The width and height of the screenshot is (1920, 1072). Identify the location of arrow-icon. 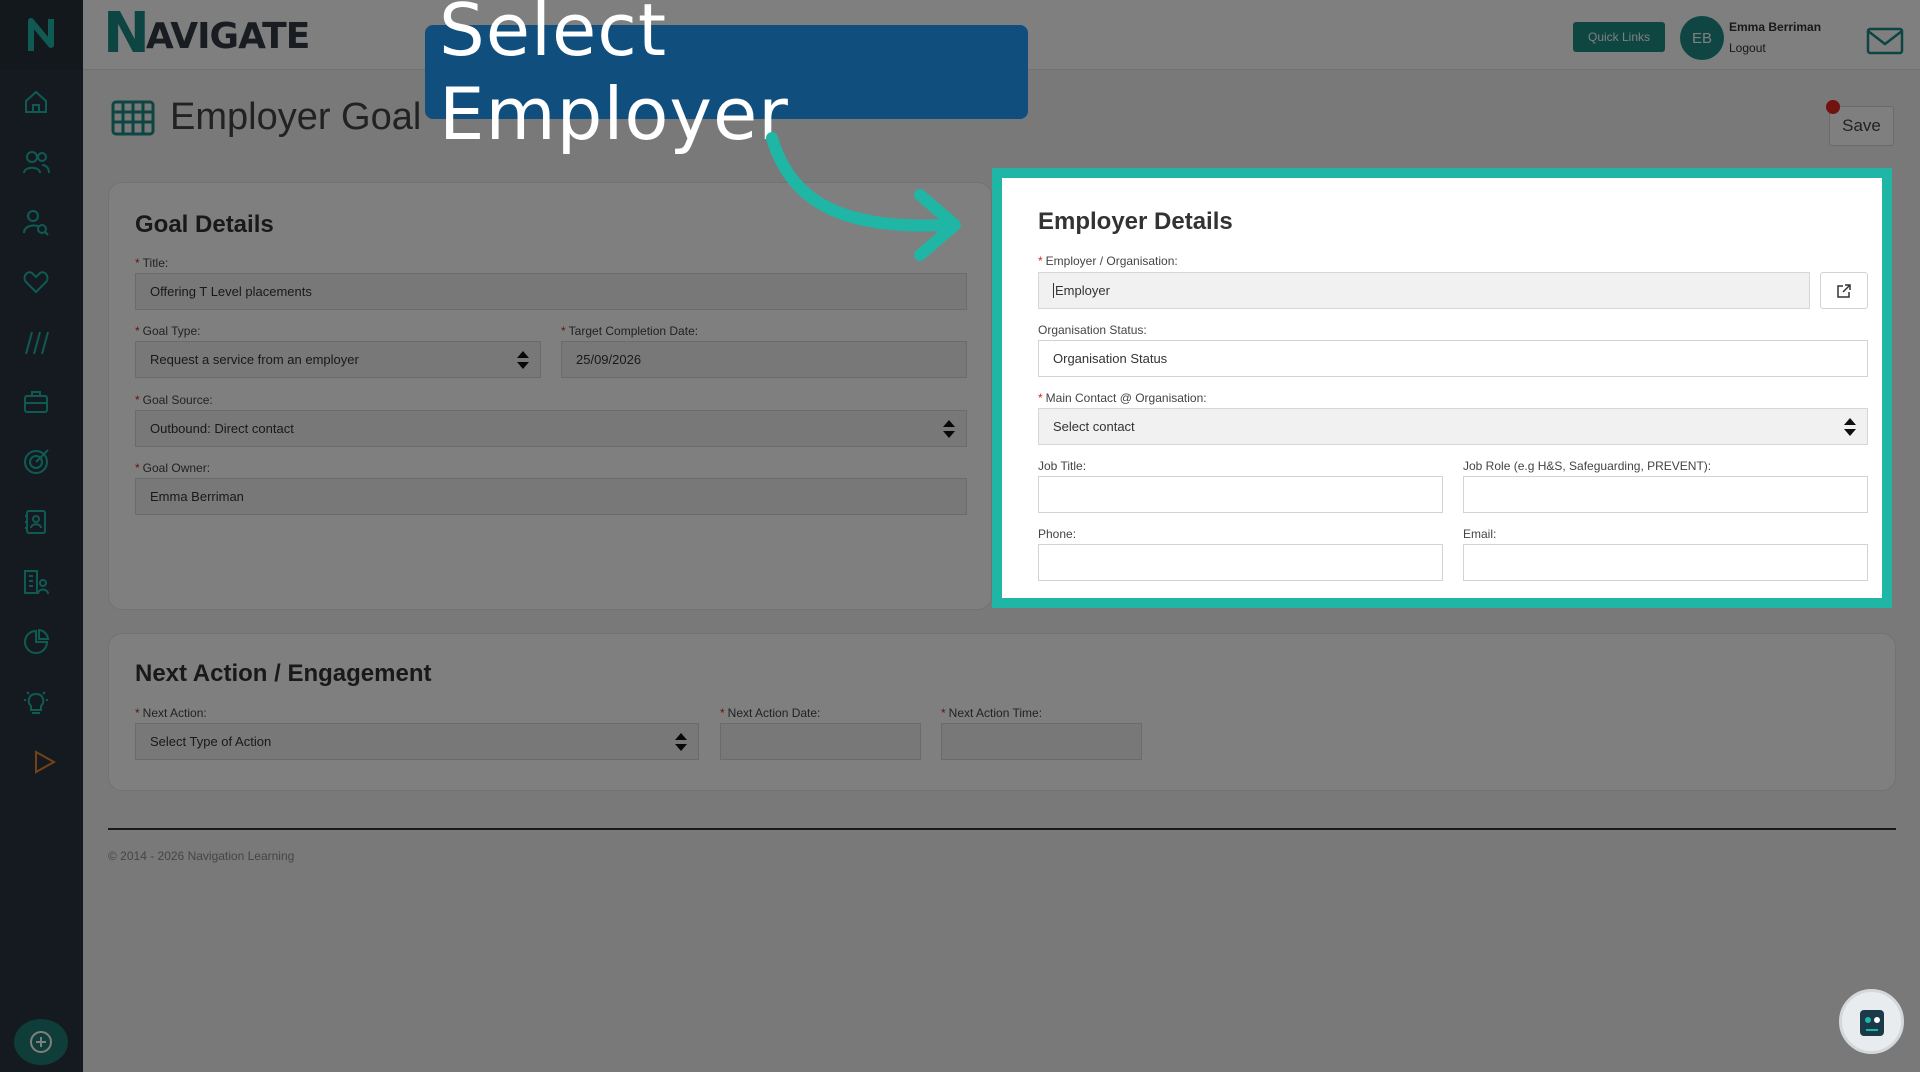
(863, 196).